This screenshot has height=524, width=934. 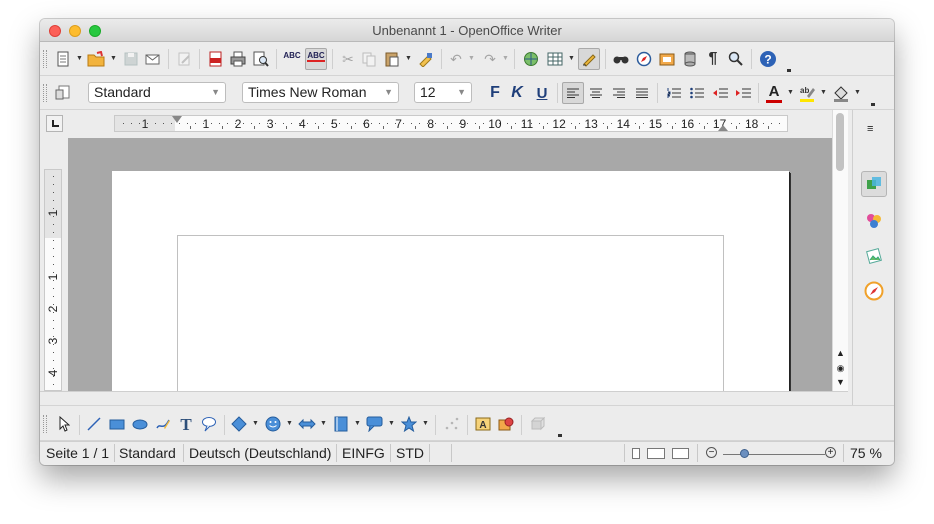 What do you see at coordinates (391, 423) in the screenshot?
I see `callouts-dropdown-caret: ▼` at bounding box center [391, 423].